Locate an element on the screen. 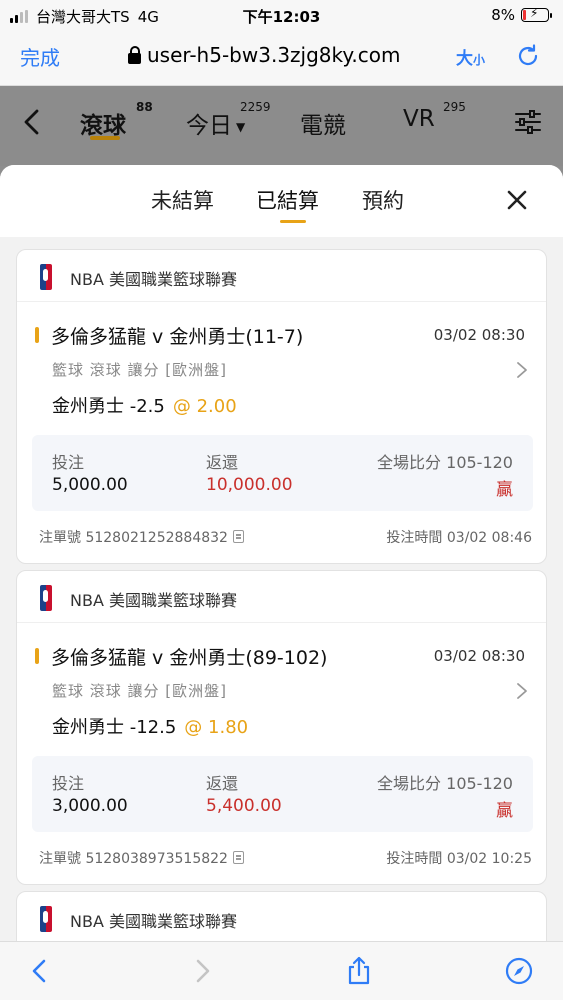  ticket-text: 注單號 5128038973515822 is located at coordinates (133, 859).